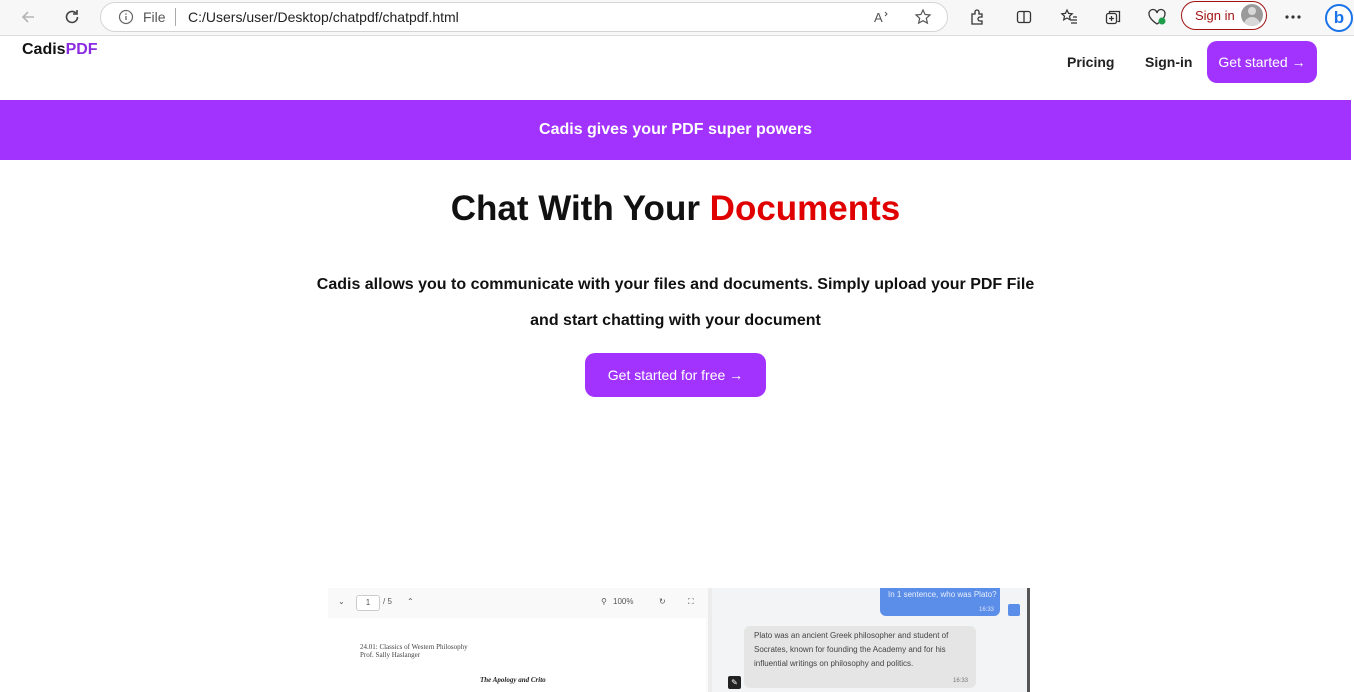  What do you see at coordinates (675, 375) in the screenshot?
I see `get-started-free-button: Get started for free →` at bounding box center [675, 375].